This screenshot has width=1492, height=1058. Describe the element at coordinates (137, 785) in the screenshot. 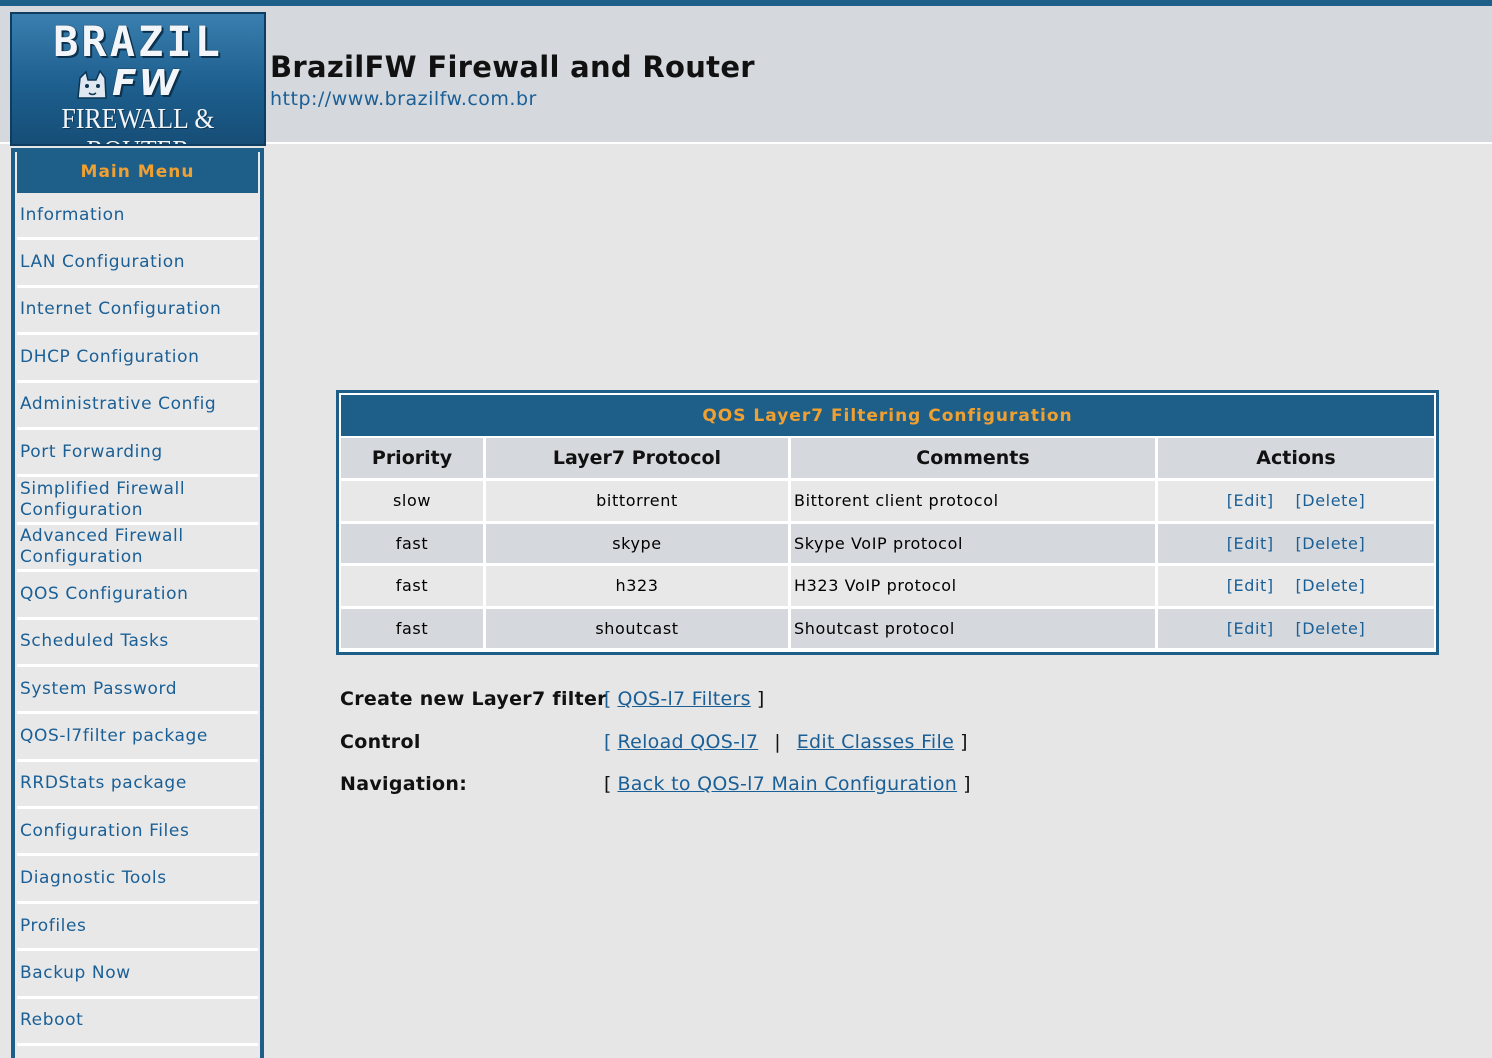

I see `menu-item-rrdstats-package: RRDStats package` at that location.